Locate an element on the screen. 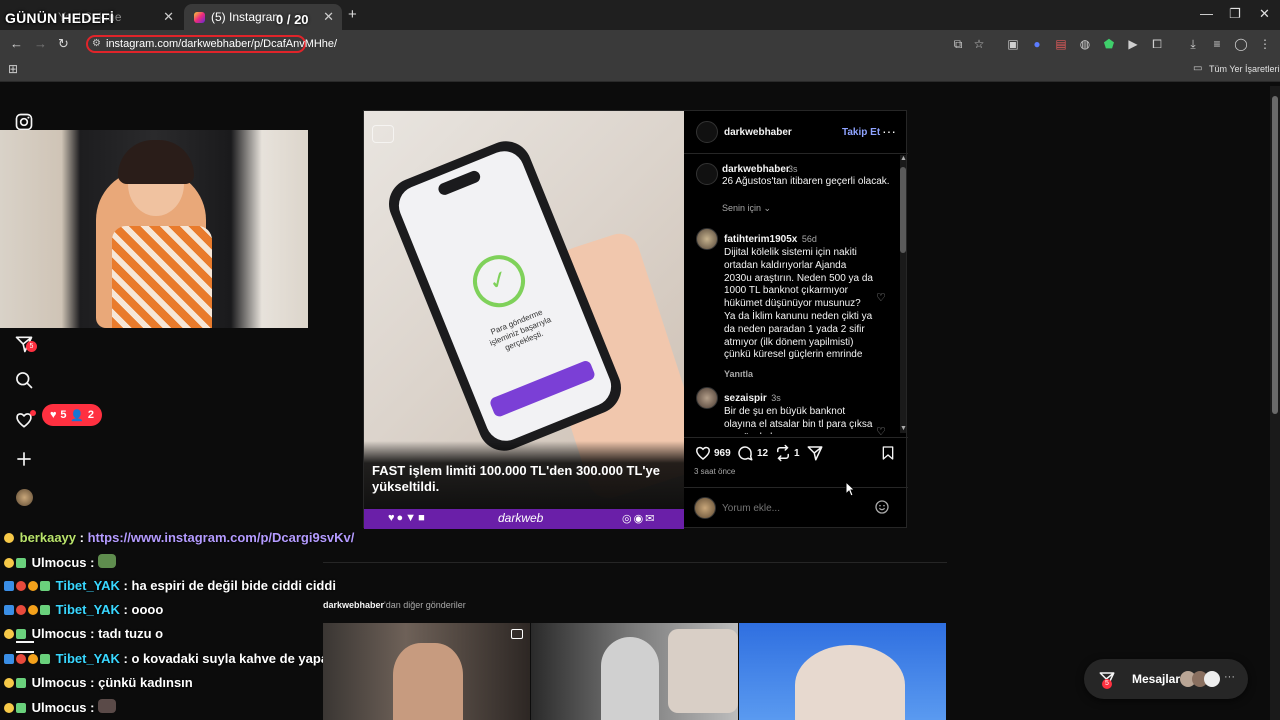 This screenshot has height=720, width=1280. comment-username: sezaispir is located at coordinates (745, 398).